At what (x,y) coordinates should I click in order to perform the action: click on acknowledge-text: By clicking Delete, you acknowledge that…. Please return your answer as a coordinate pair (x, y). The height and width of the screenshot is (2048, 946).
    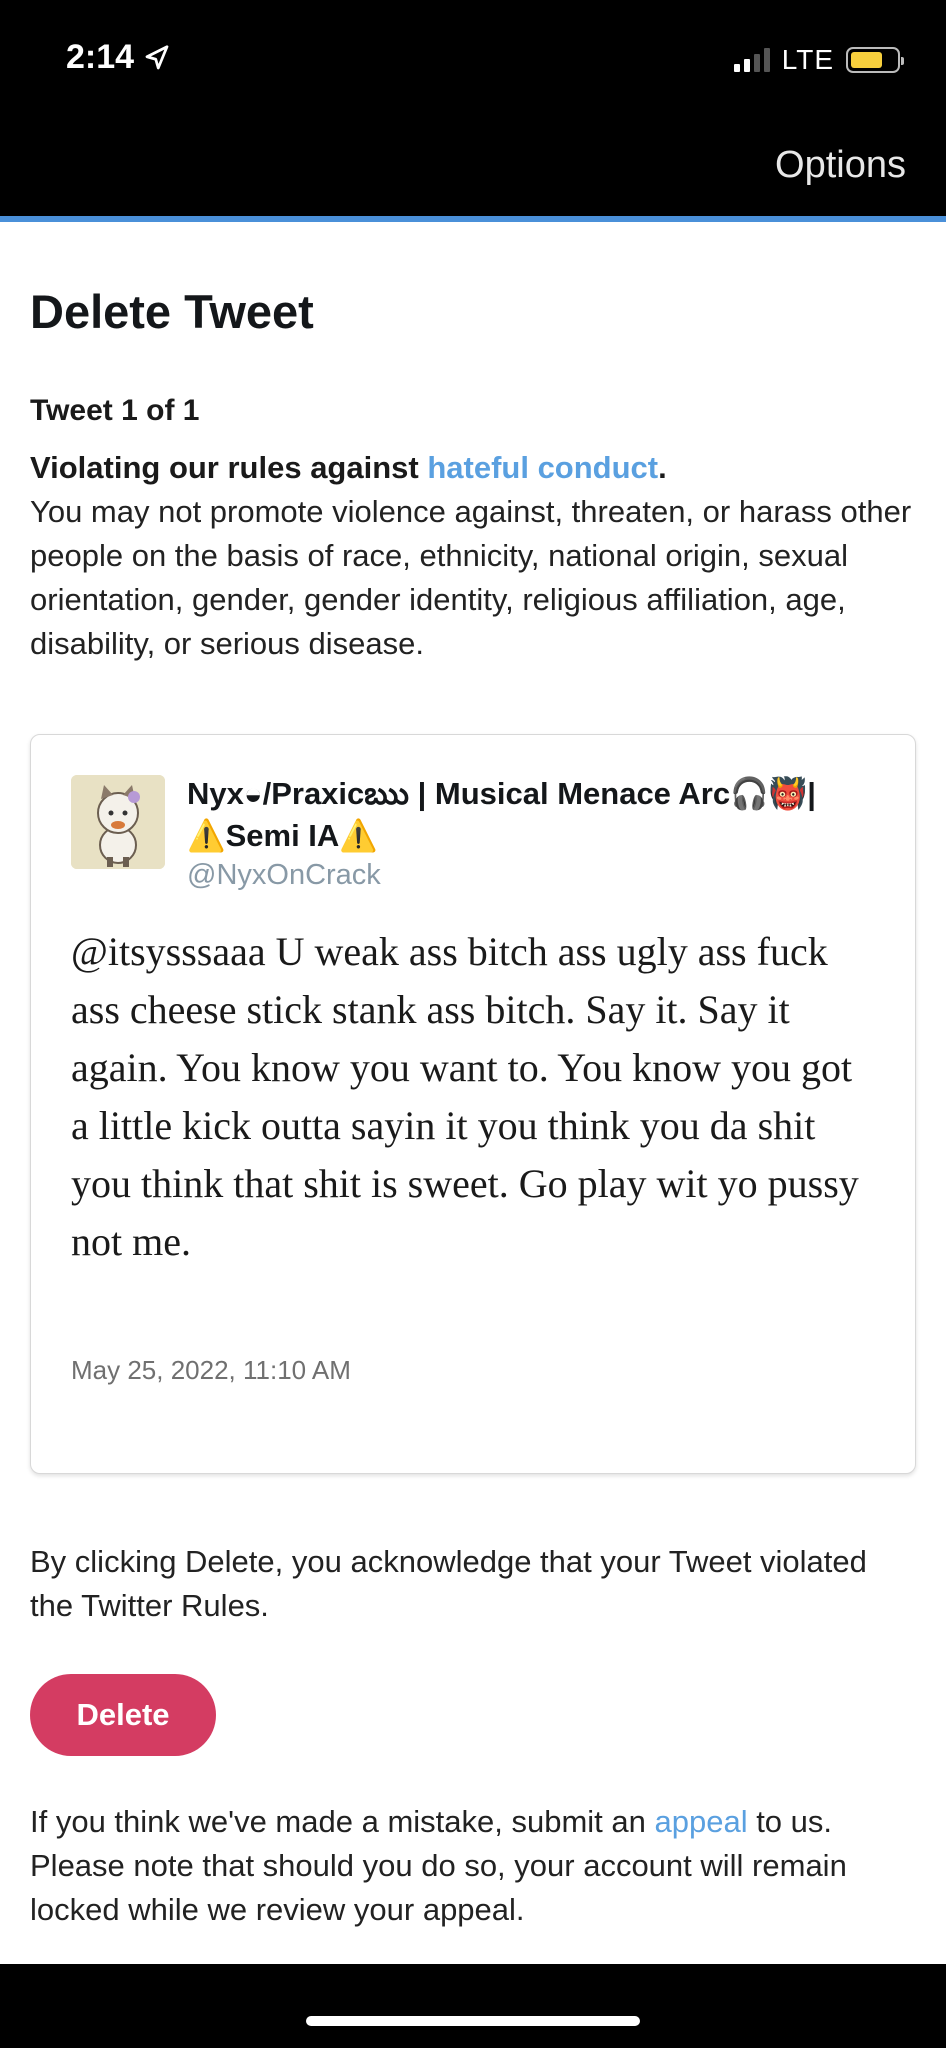
    Looking at the image, I should click on (448, 1583).